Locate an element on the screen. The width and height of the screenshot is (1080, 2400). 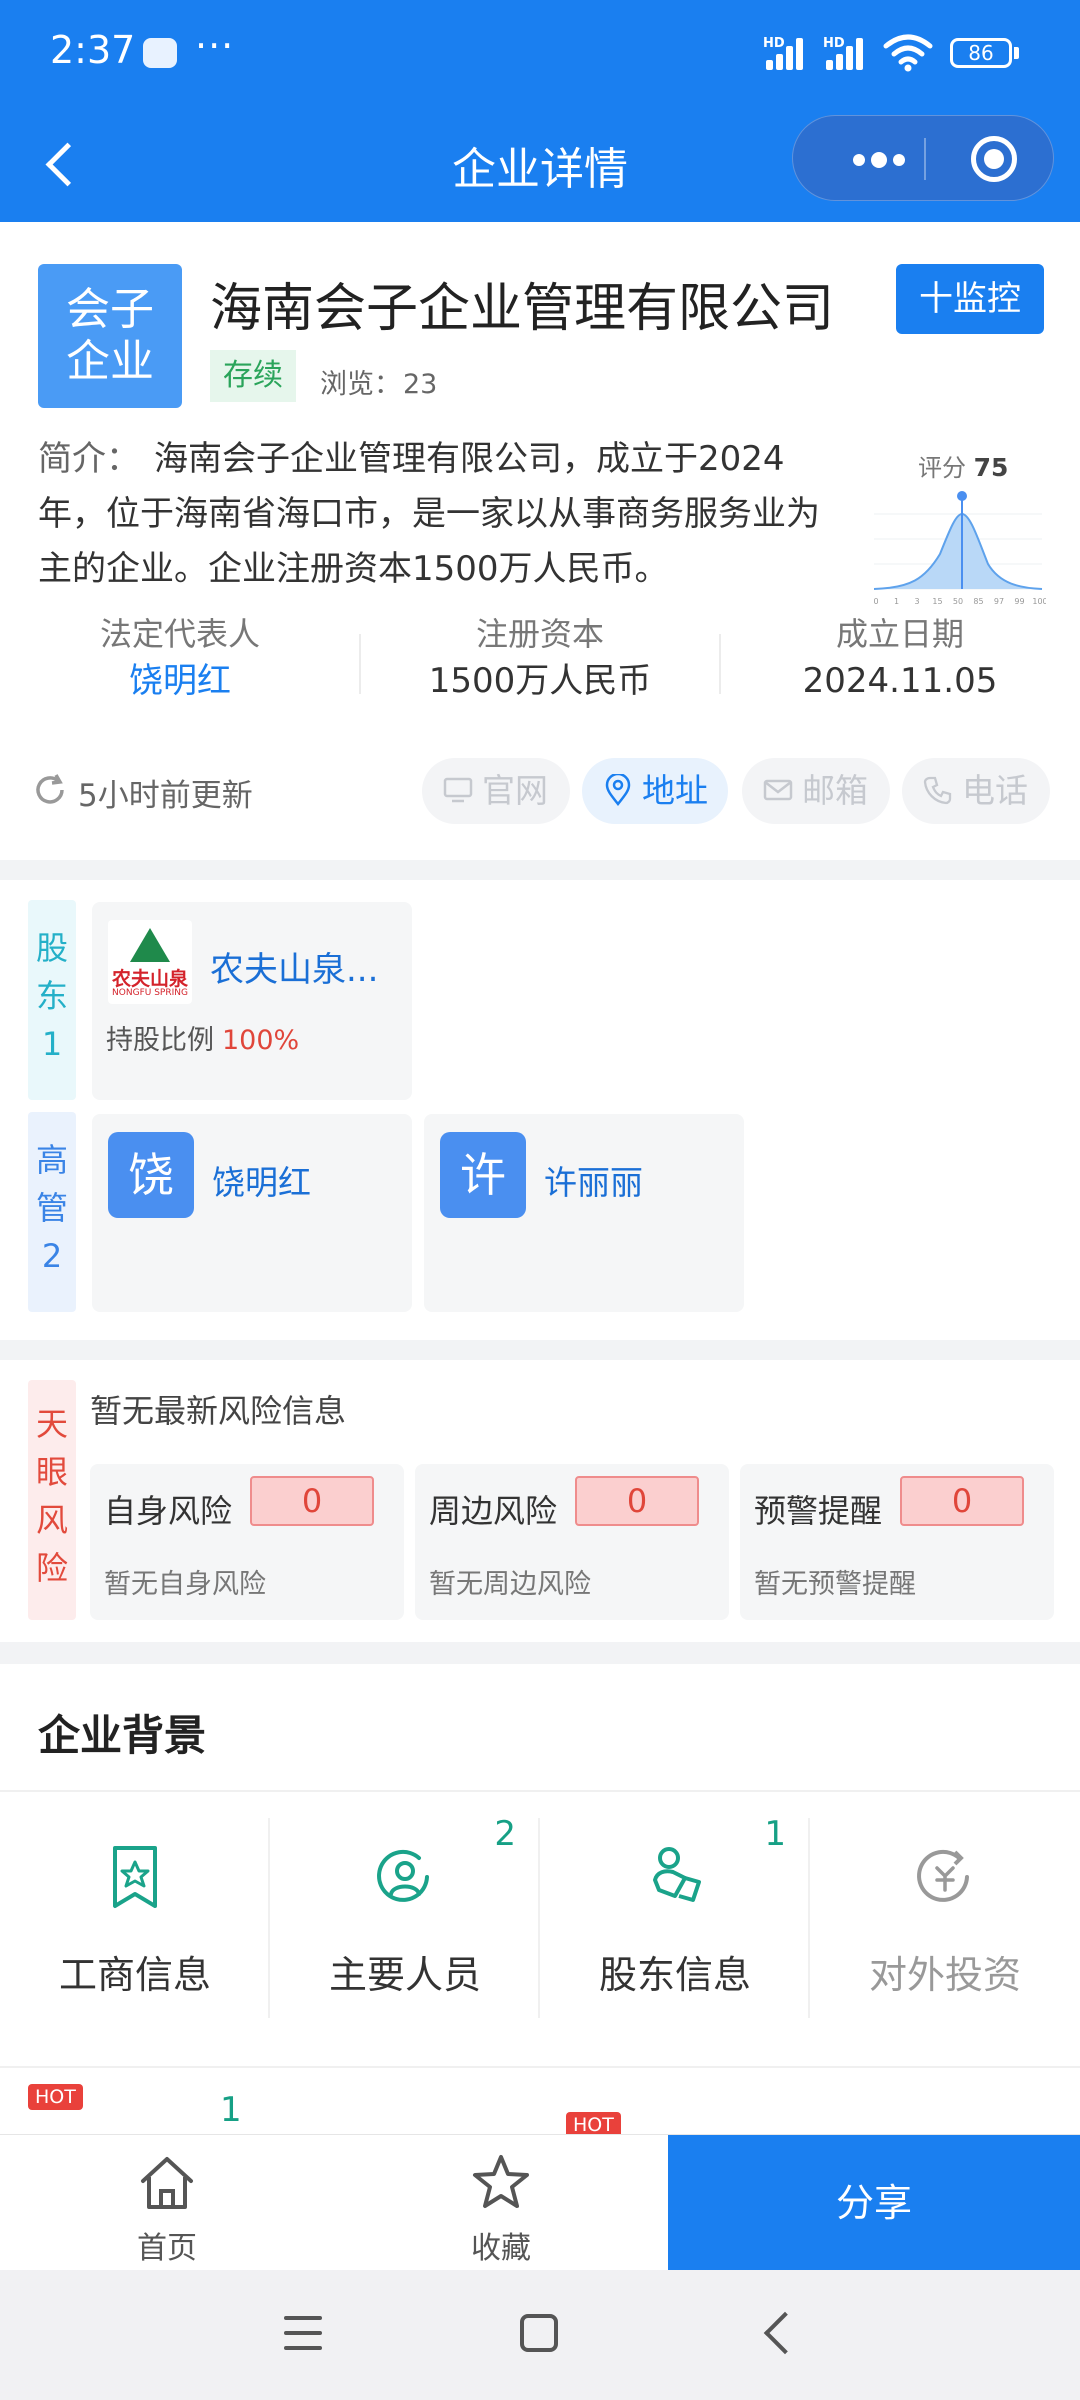
company-logo: 会子 企业 is located at coordinates (110, 336).